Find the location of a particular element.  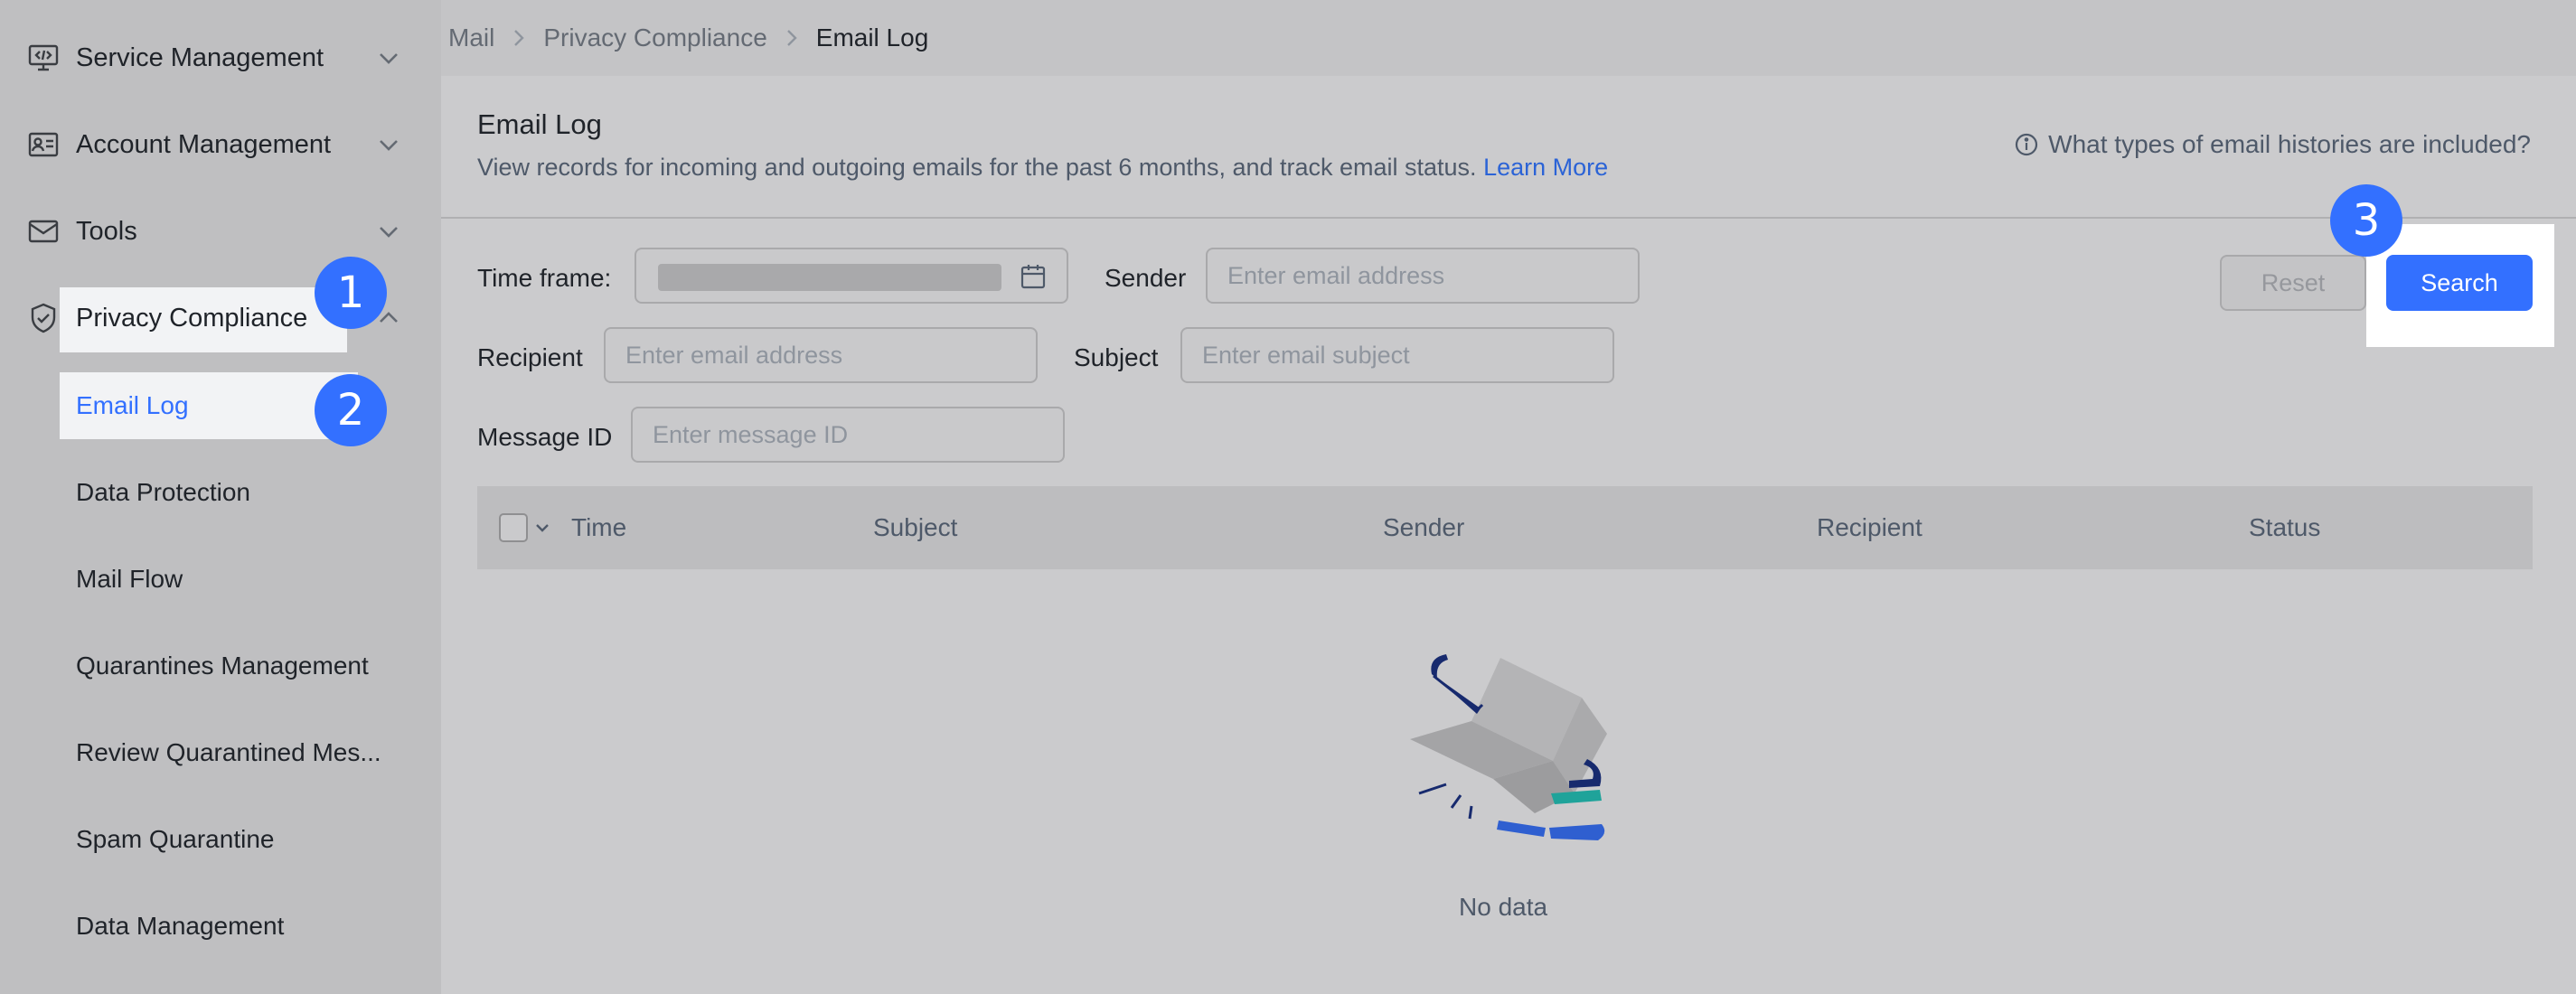

subitem-label: Quarantines Management is located at coordinates (223, 666).